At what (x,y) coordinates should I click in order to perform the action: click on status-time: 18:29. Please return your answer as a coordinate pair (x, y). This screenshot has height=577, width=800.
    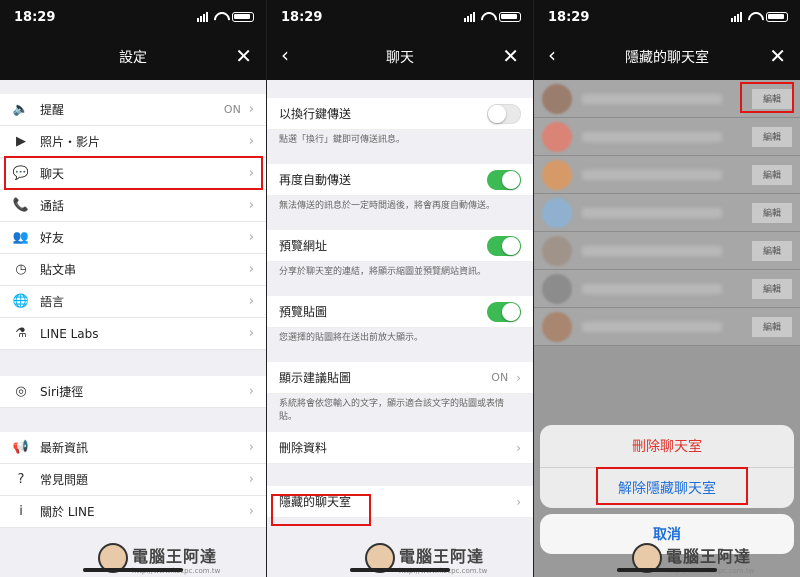
    Looking at the image, I should click on (302, 17).